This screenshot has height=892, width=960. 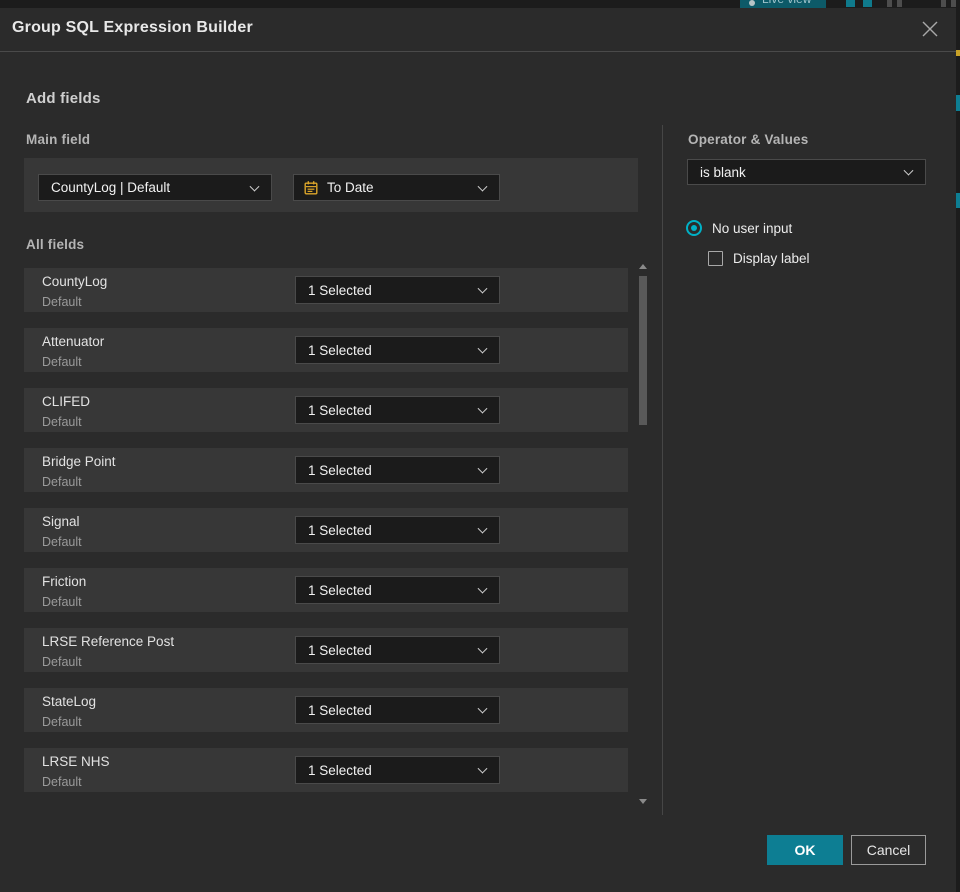 I want to click on main-field-dropdown-value: CountyLog | Default, so click(x=111, y=187).